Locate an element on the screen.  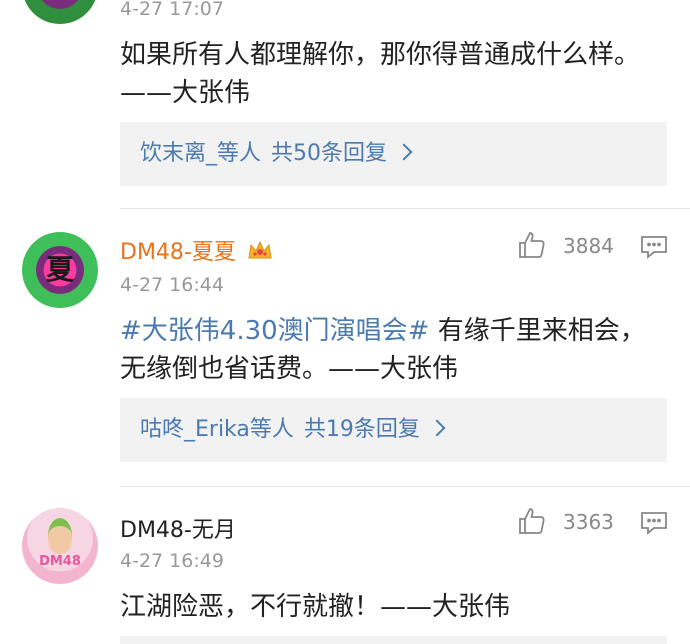
comment-text: 如果所有人都理解你，那你得普通成什么样。——大张伟 is located at coordinates (380, 74).